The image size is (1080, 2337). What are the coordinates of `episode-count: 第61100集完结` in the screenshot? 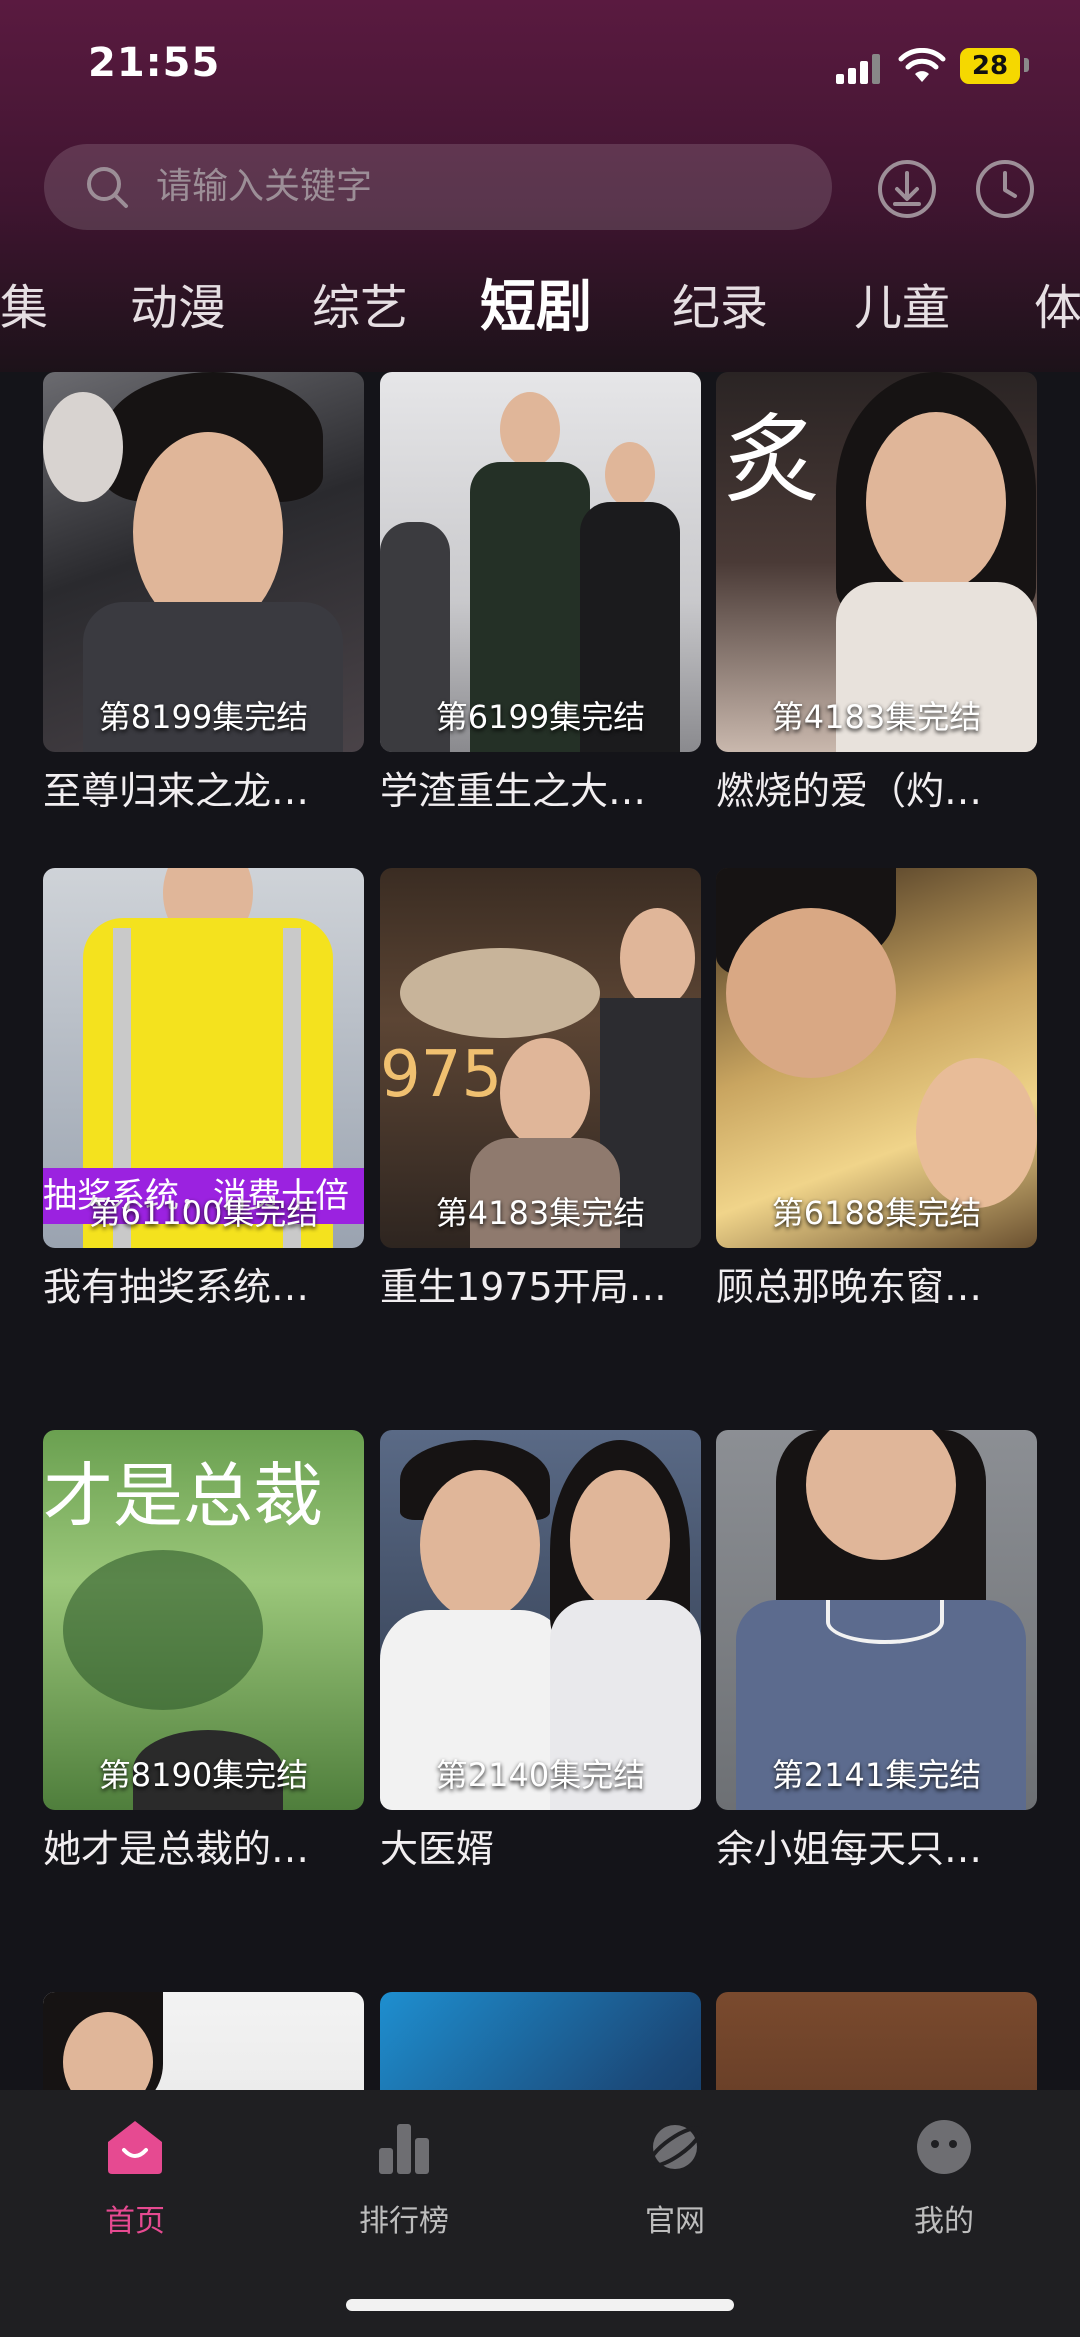 It's located at (203, 1213).